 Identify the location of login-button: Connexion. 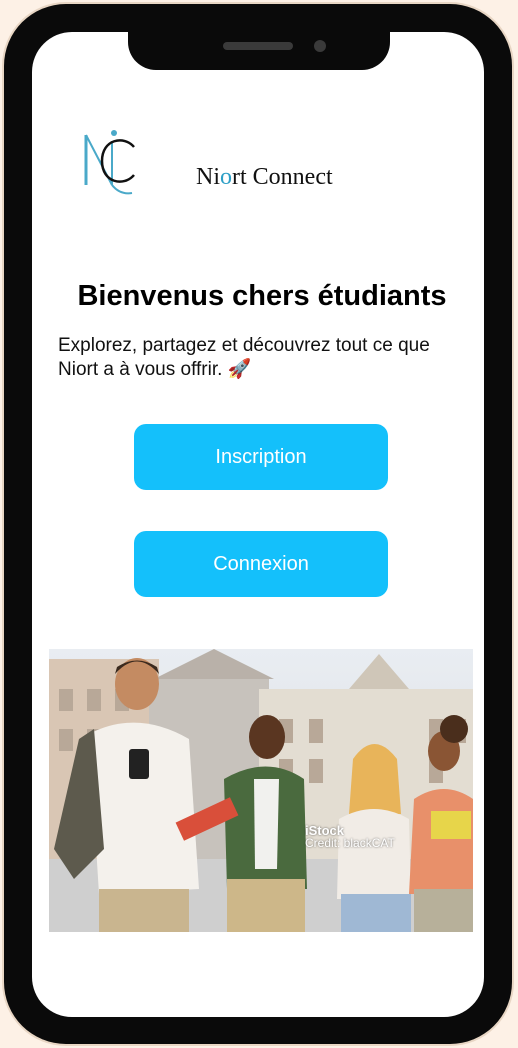
(261, 564).